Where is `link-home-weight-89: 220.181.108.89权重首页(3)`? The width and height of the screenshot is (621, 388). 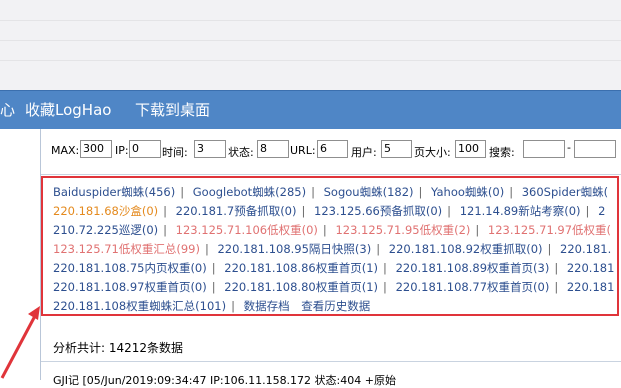 link-home-weight-89: 220.181.108.89权重首页(3) is located at coordinates (473, 268).